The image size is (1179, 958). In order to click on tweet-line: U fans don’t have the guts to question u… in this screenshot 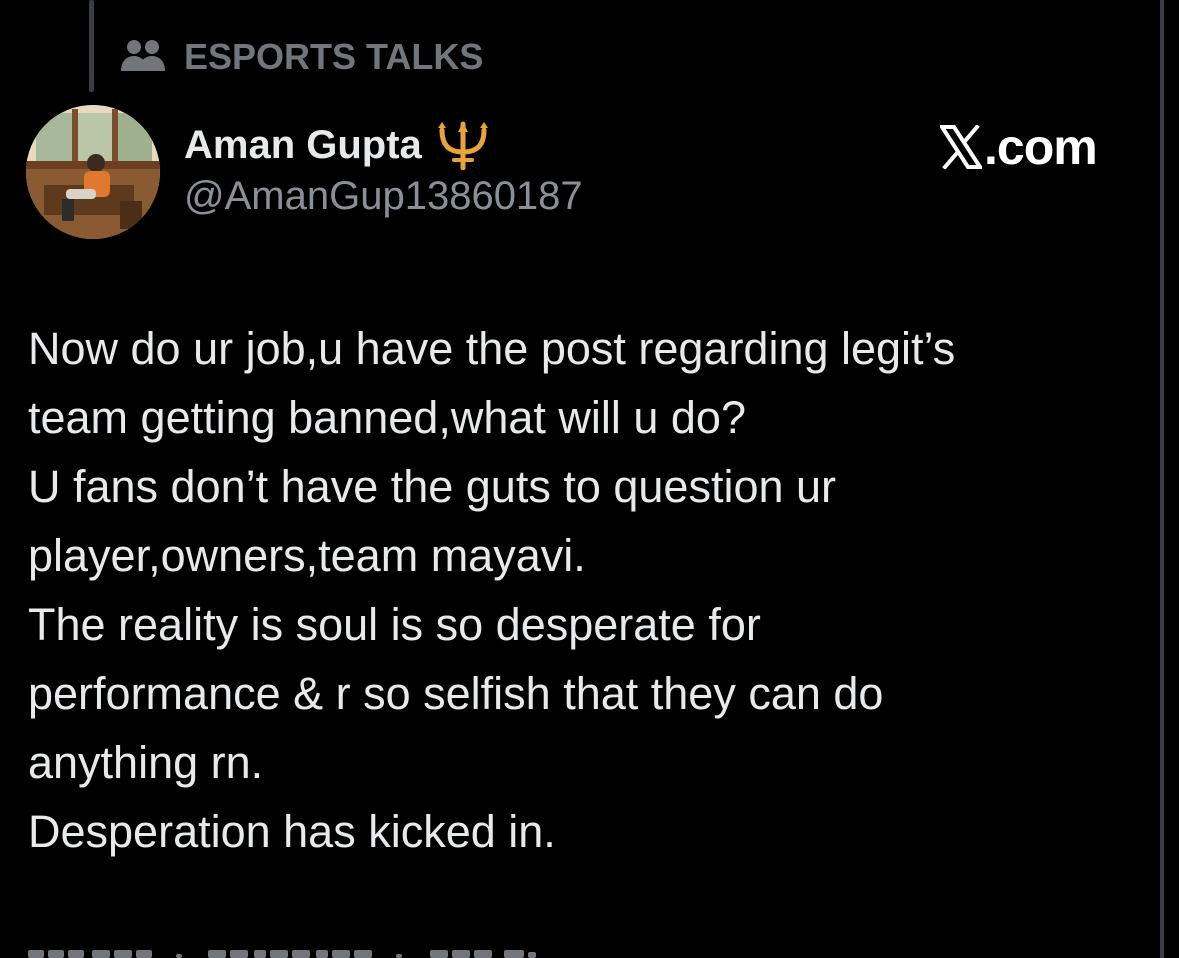, I will do `click(432, 486)`.